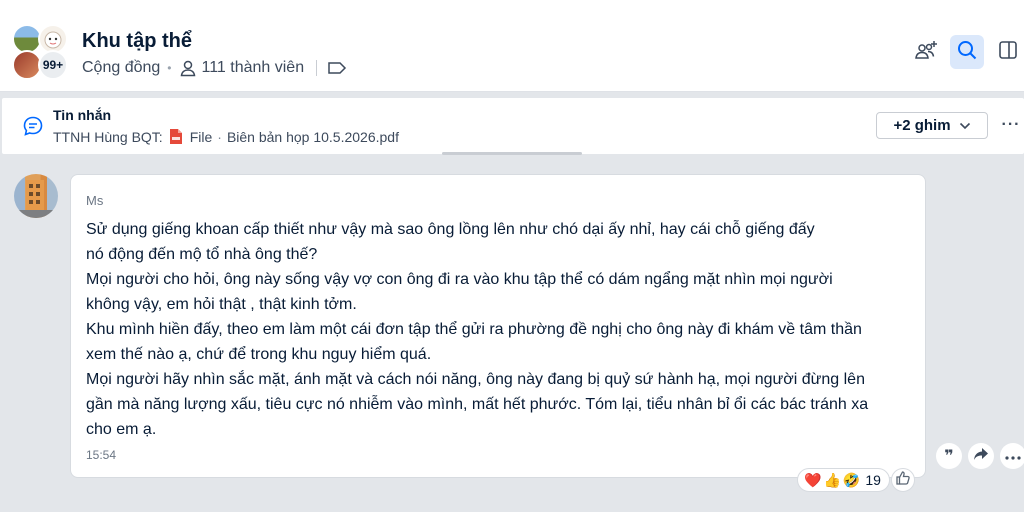 Image resolution: width=1024 pixels, height=512 pixels. I want to click on reaction-count: 19, so click(873, 480).